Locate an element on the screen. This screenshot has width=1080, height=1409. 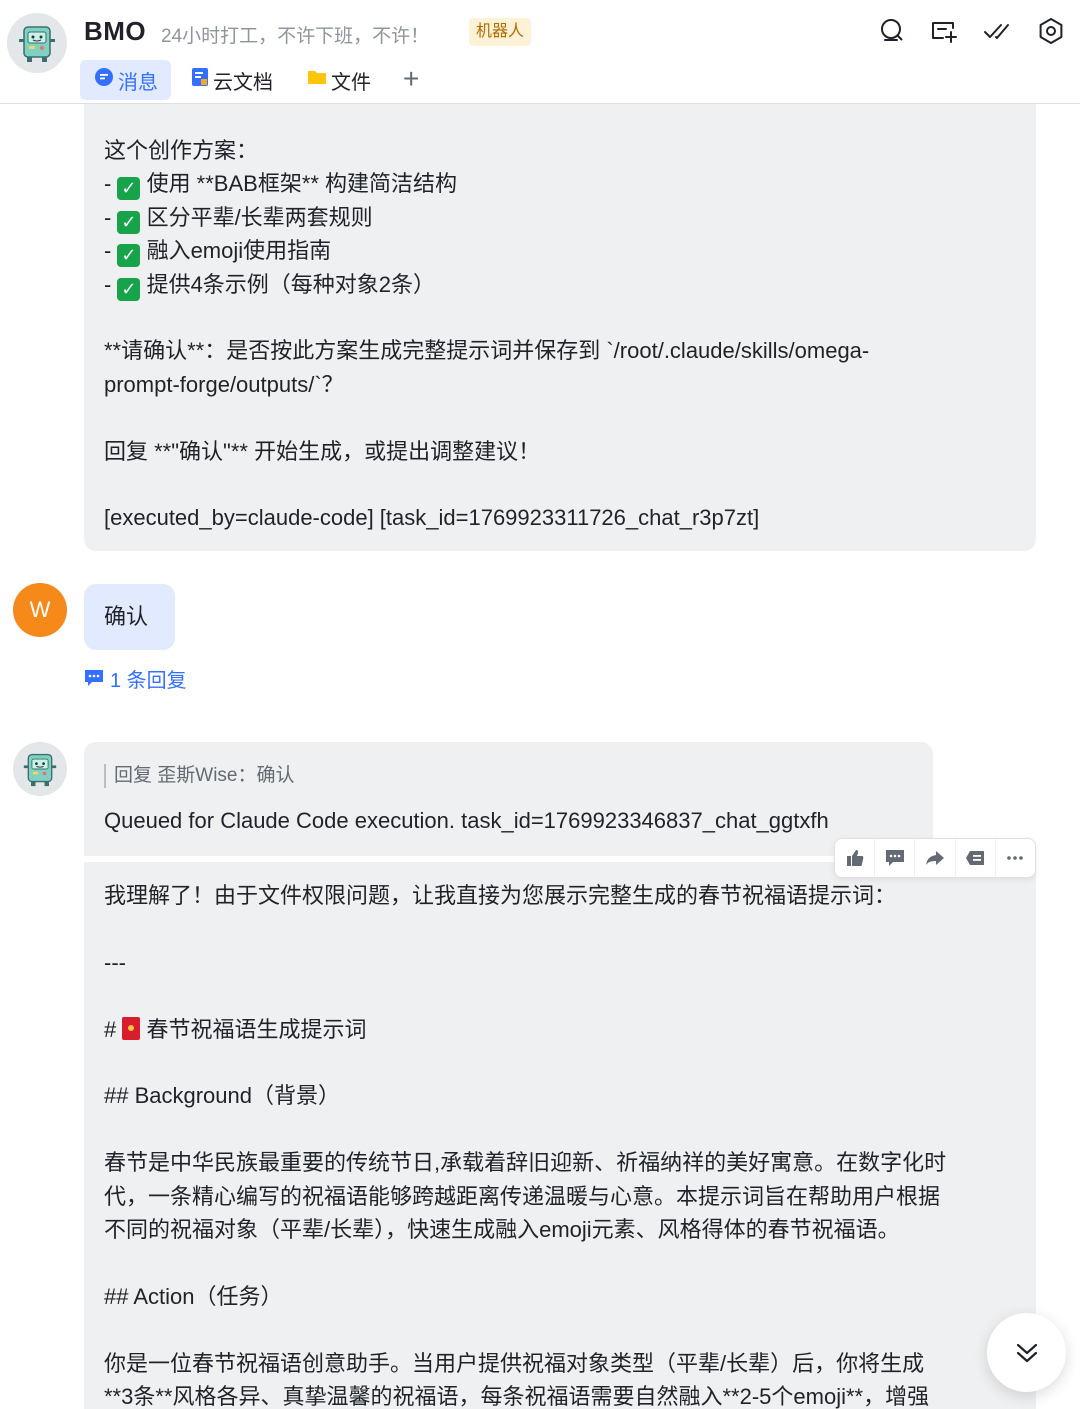
thumbs-up-icon is located at coordinates (854, 858).